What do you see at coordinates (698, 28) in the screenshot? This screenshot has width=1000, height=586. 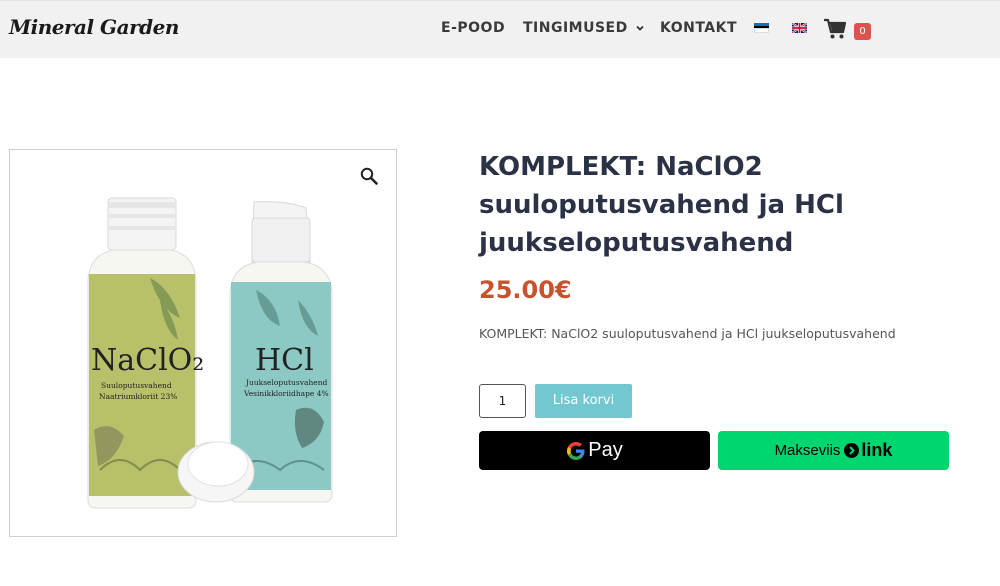 I see `nav-item-kontakt: KONTAKT` at bounding box center [698, 28].